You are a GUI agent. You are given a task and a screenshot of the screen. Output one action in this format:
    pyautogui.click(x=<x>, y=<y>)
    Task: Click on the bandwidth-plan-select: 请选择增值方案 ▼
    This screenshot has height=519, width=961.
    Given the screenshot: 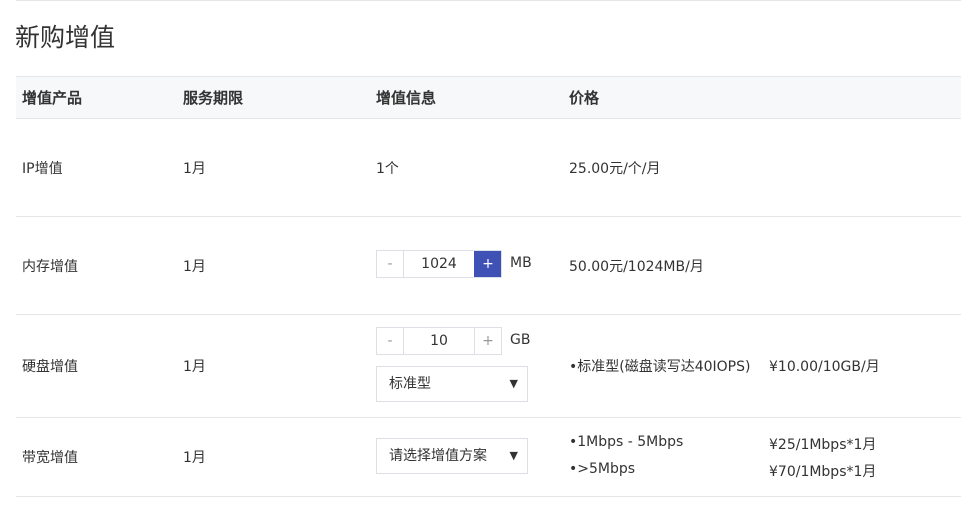 What is the action you would take?
    pyautogui.click(x=452, y=456)
    